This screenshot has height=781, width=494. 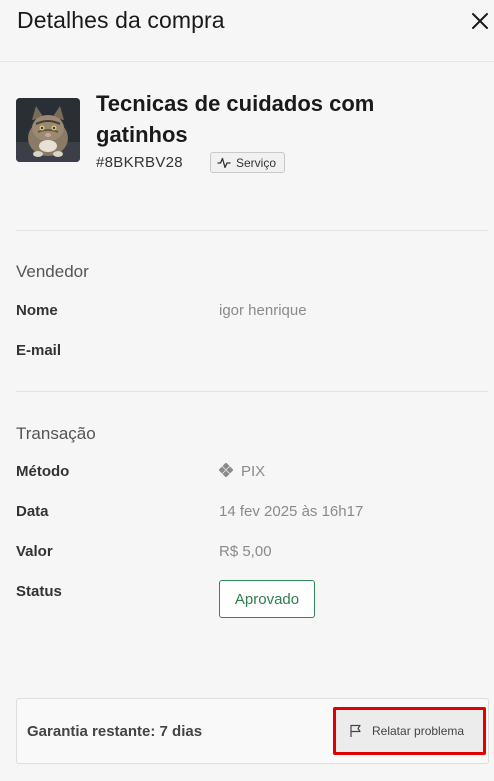 I want to click on seller-email-label: E-mail, so click(x=39, y=350).